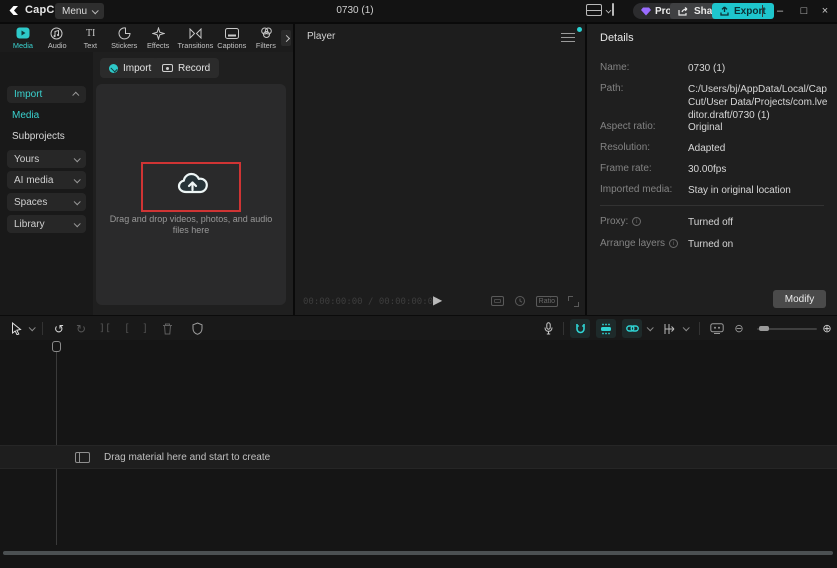 Image resolution: width=837 pixels, height=568 pixels. What do you see at coordinates (418, 457) in the screenshot?
I see `empty-track-row: Drag material here and start to create` at bounding box center [418, 457].